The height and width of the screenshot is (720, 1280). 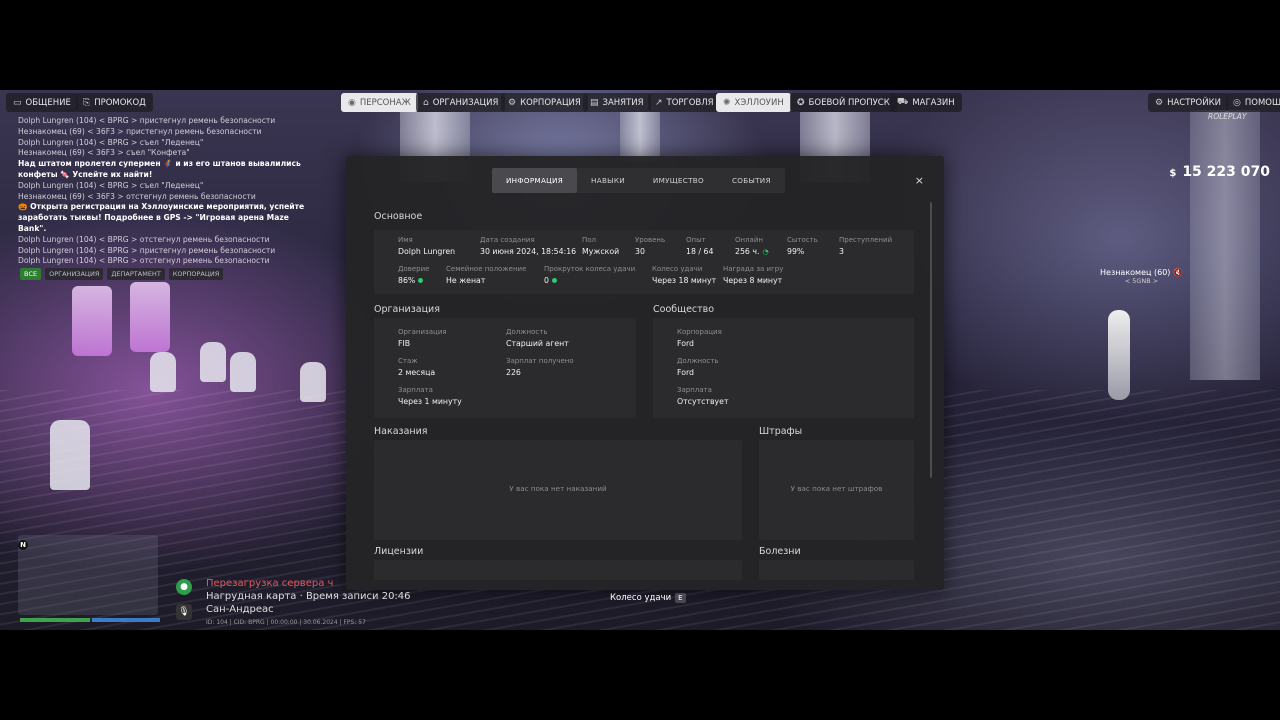 I want to click on field-org-tenure: Стаж 2 месяца, so click(x=417, y=367).